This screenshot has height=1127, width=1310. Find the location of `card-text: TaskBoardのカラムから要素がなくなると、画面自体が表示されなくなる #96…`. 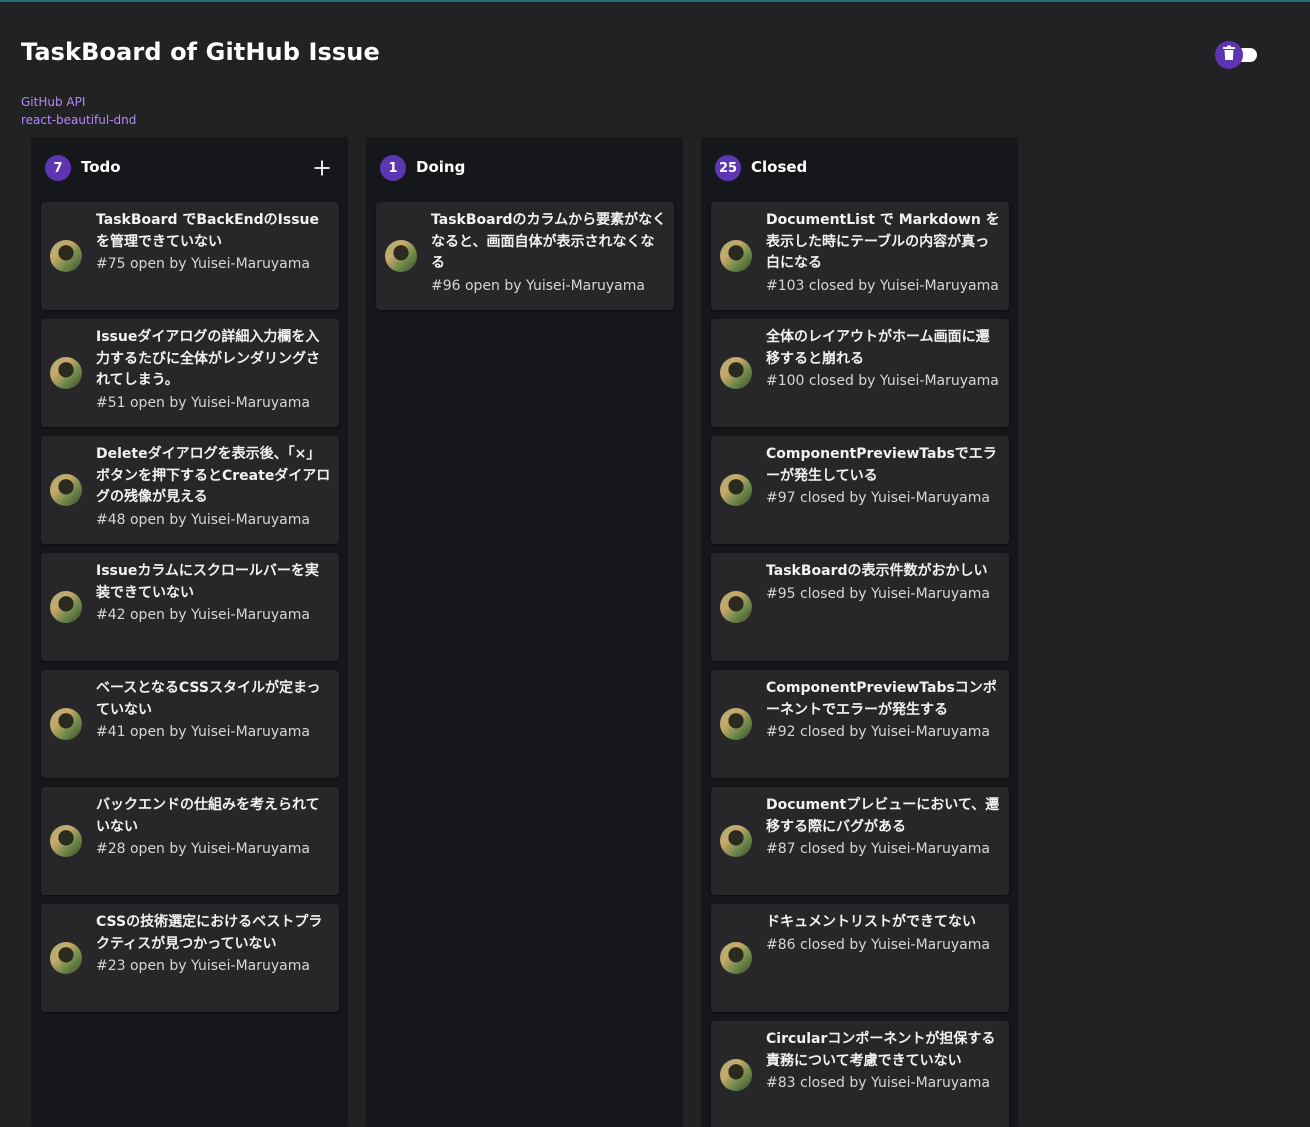

card-text: TaskBoardのカラムから要素がなくなると、画面自体が表示されなくなる #96… is located at coordinates (549, 253).